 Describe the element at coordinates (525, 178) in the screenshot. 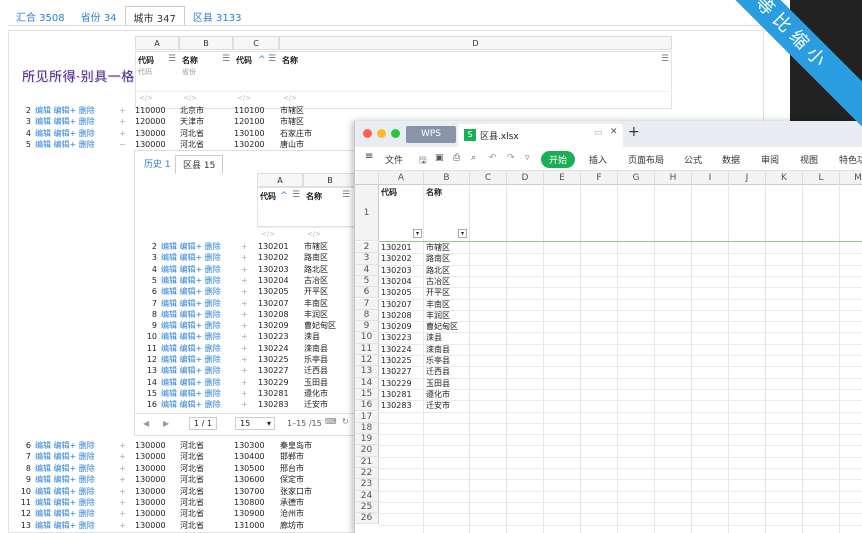

I see `col-letter: D` at that location.